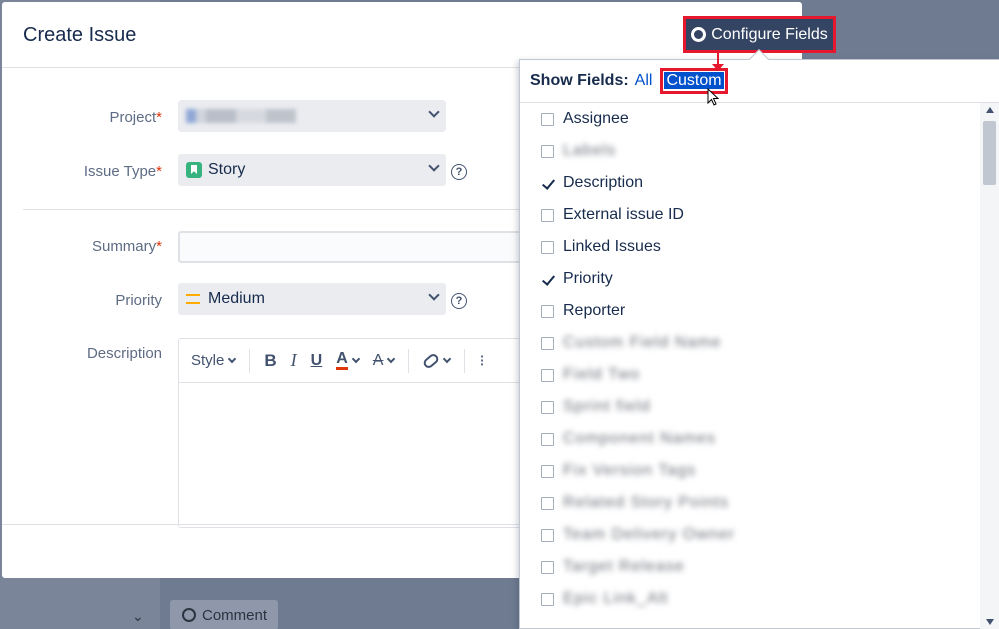  Describe the element at coordinates (124, 353) in the screenshot. I see `description-label: Description` at that location.